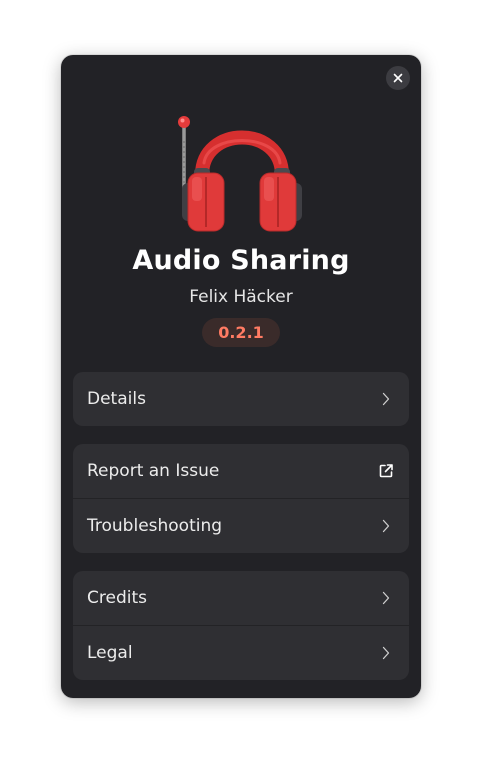 The height and width of the screenshot is (765, 482). I want to click on troubleshooting-row: Troubleshooting, so click(241, 525).